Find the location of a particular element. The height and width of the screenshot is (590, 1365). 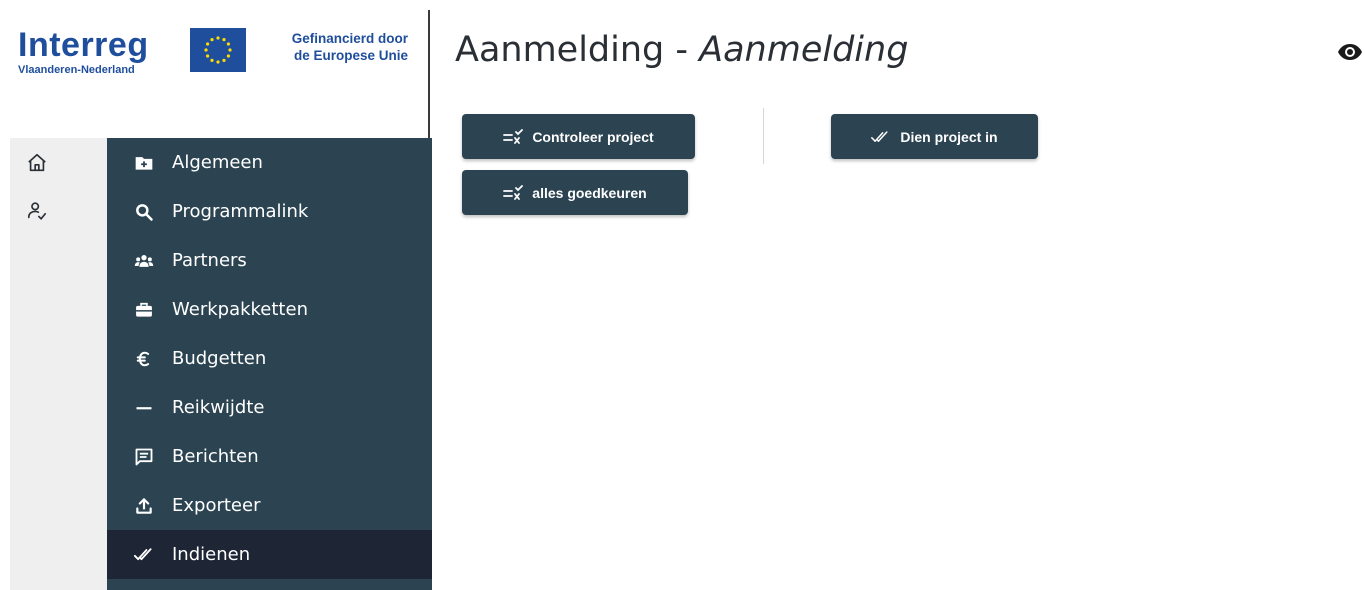

eu-text-line2: de Europese Unie is located at coordinates (350, 55).